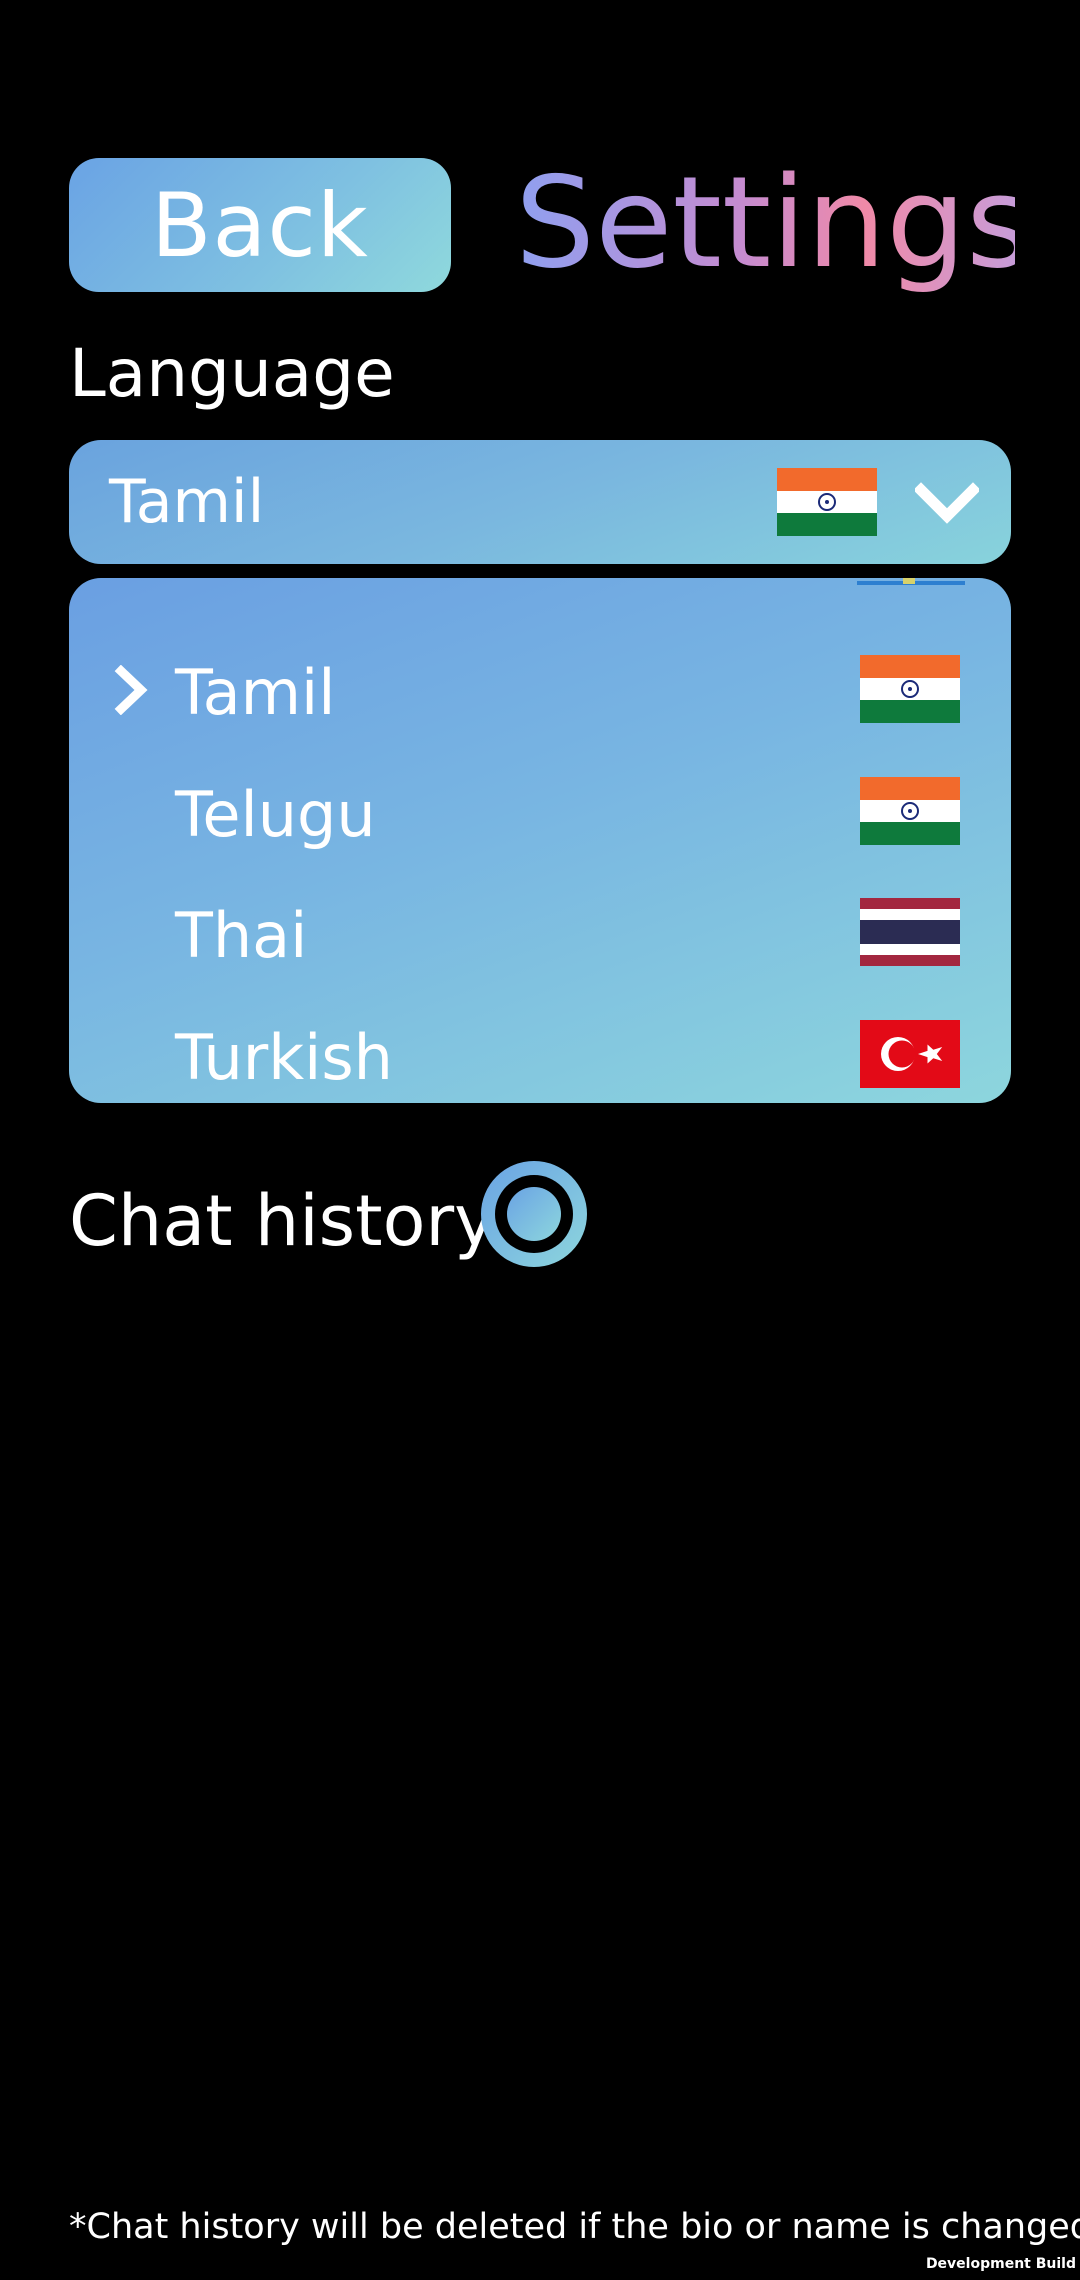  I want to click on chat-history-toggle, so click(534, 1214).